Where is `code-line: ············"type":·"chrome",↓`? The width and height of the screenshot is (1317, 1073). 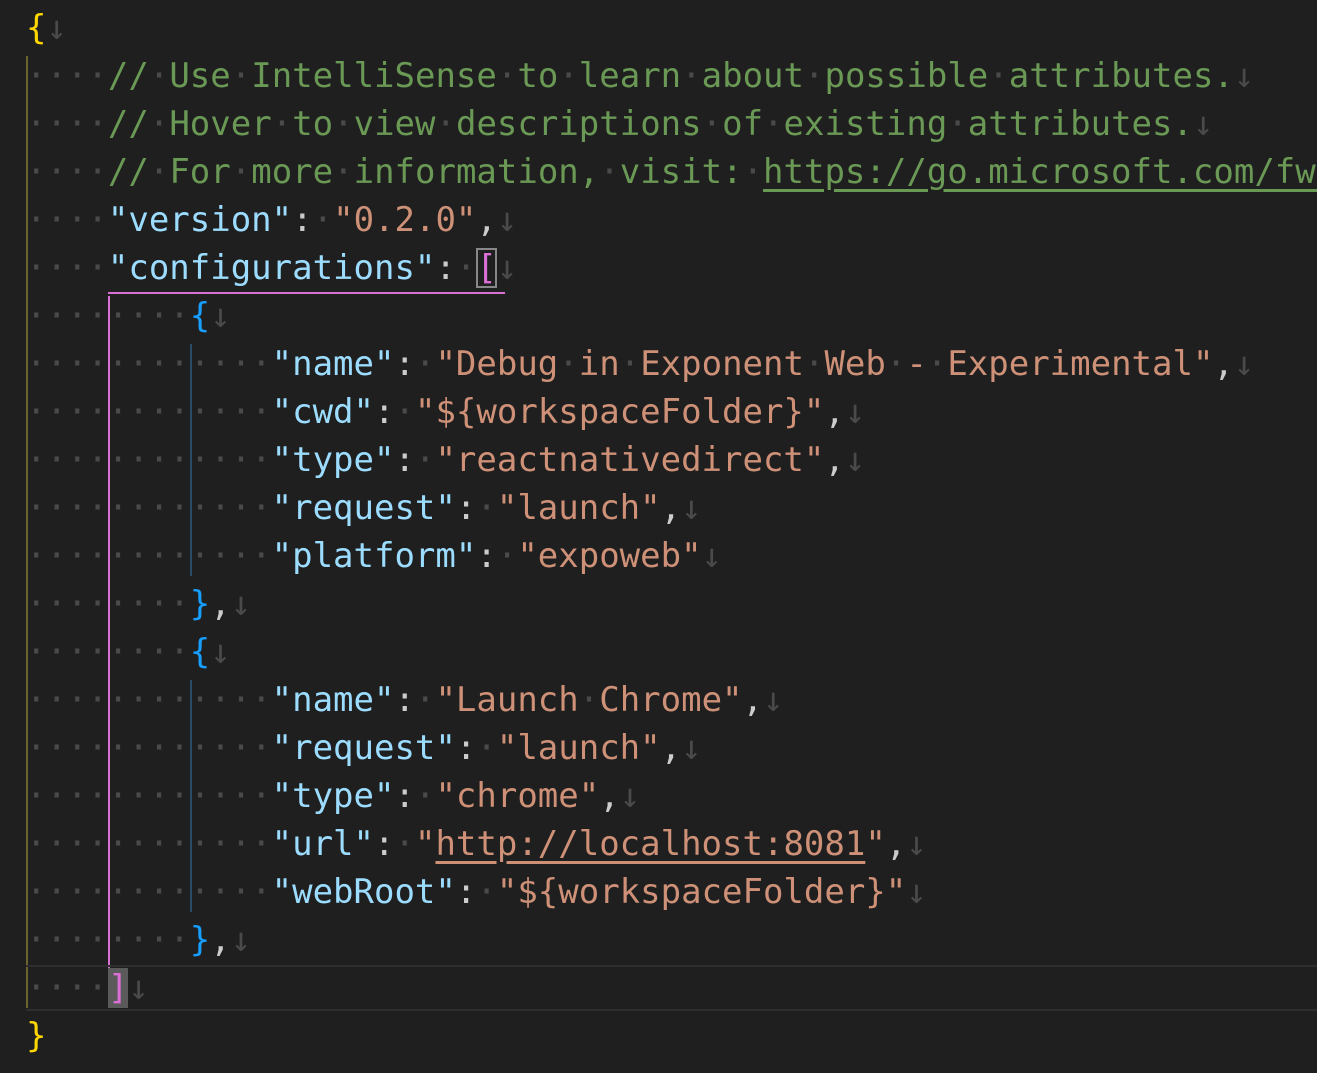 code-line: ············"type":·"chrome",↓ is located at coordinates (333, 796).